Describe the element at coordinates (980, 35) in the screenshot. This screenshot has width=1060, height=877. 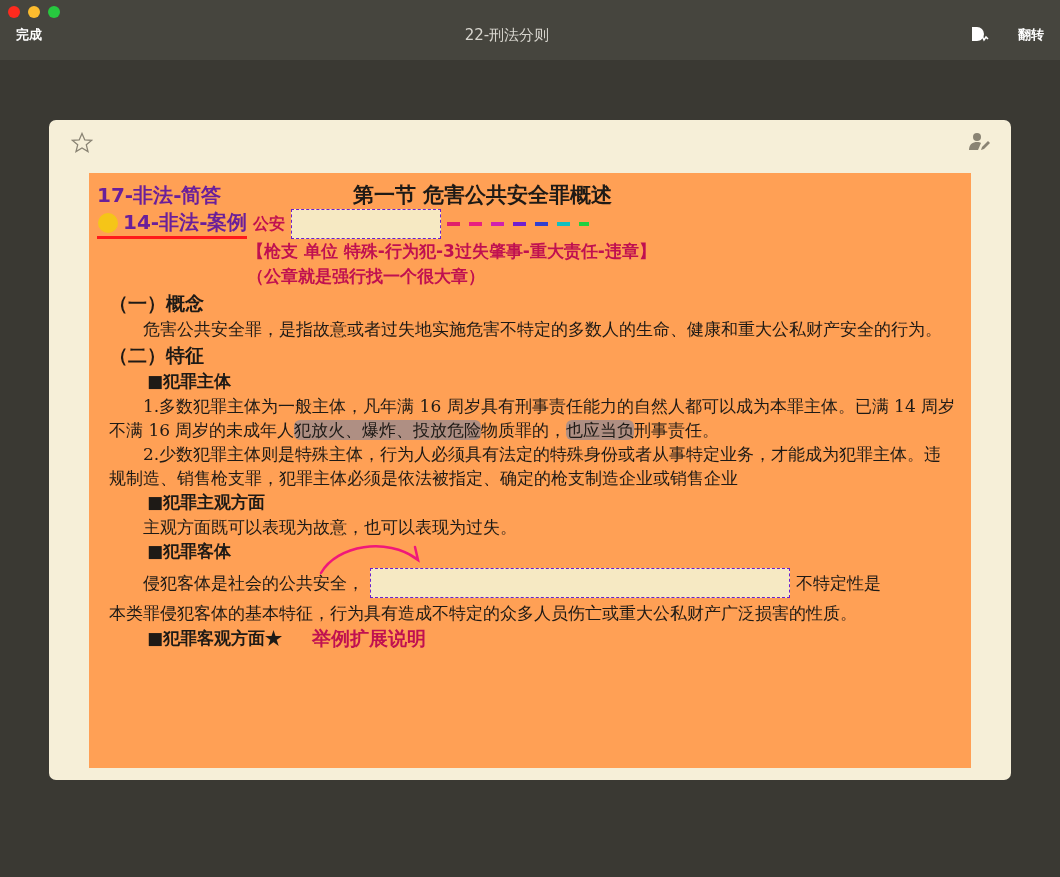
I see `handwriting-icon` at that location.